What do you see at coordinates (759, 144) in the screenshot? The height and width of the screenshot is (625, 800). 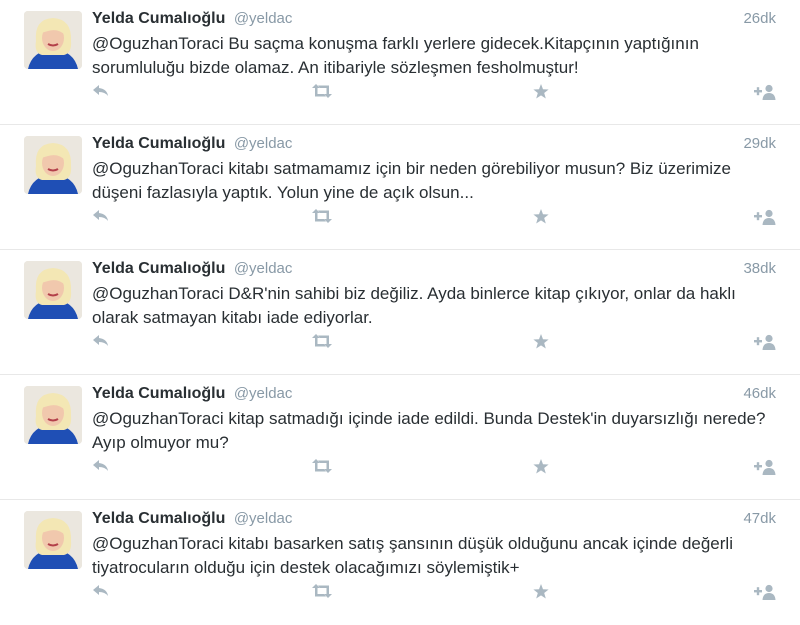 I see `tweet-time: 29dk` at bounding box center [759, 144].